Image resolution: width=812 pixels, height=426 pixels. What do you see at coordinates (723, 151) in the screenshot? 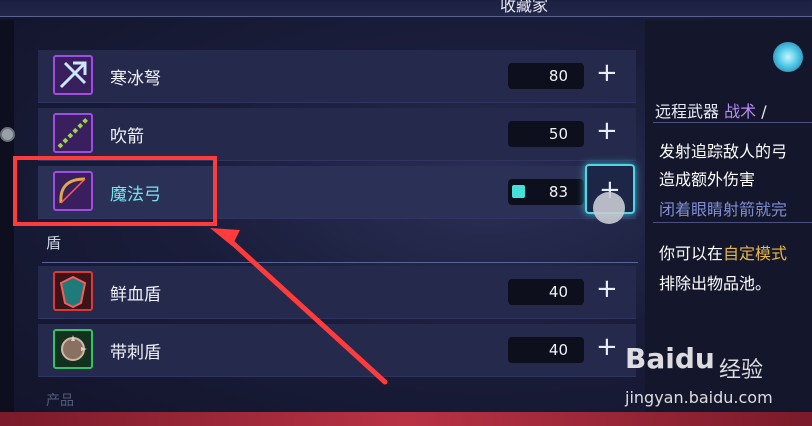
I see `description-line: 发射追踪敌人的弓` at bounding box center [723, 151].